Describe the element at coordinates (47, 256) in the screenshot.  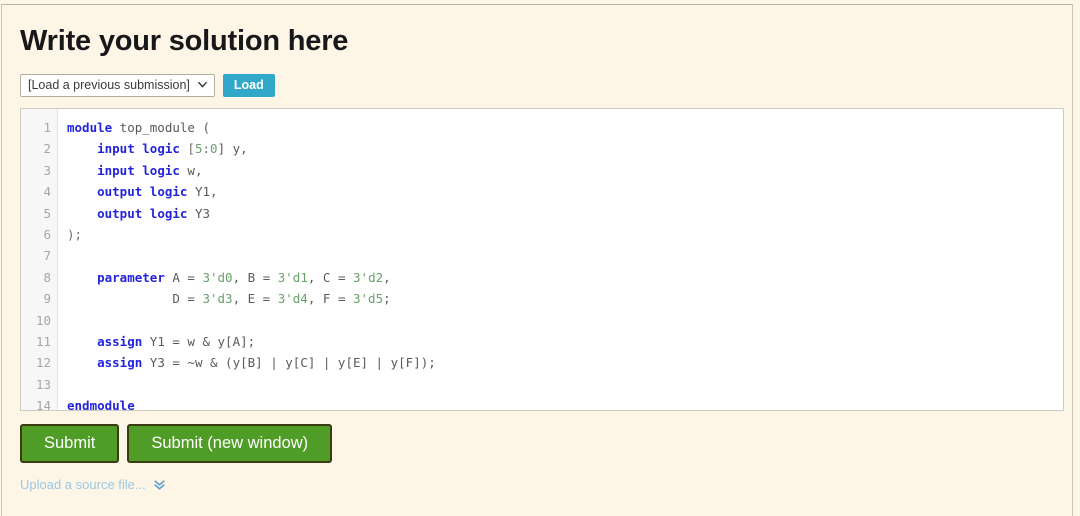
I see `line-number: 7` at that location.